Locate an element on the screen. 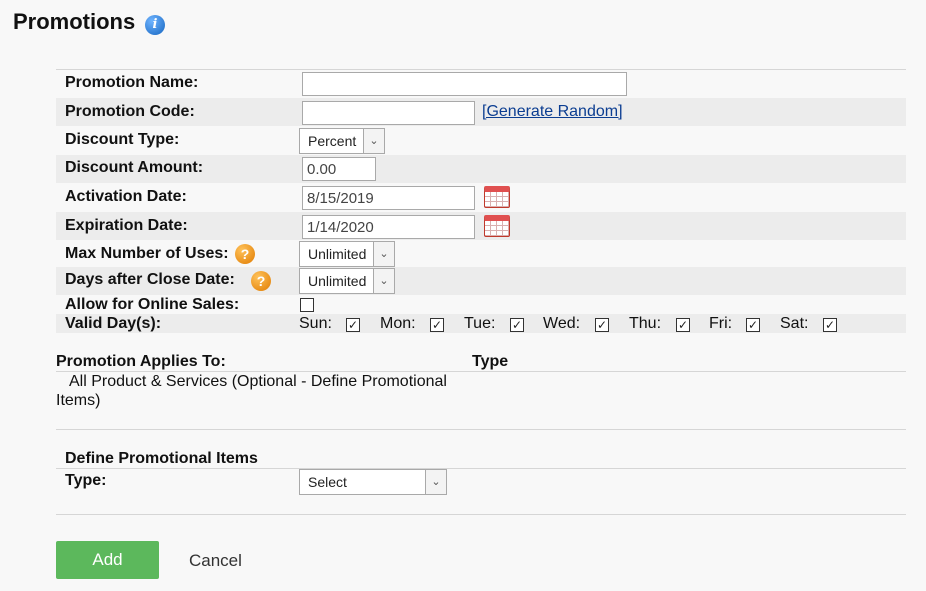 The image size is (926, 591). discount-type-select: Percent ⌄ is located at coordinates (342, 141).